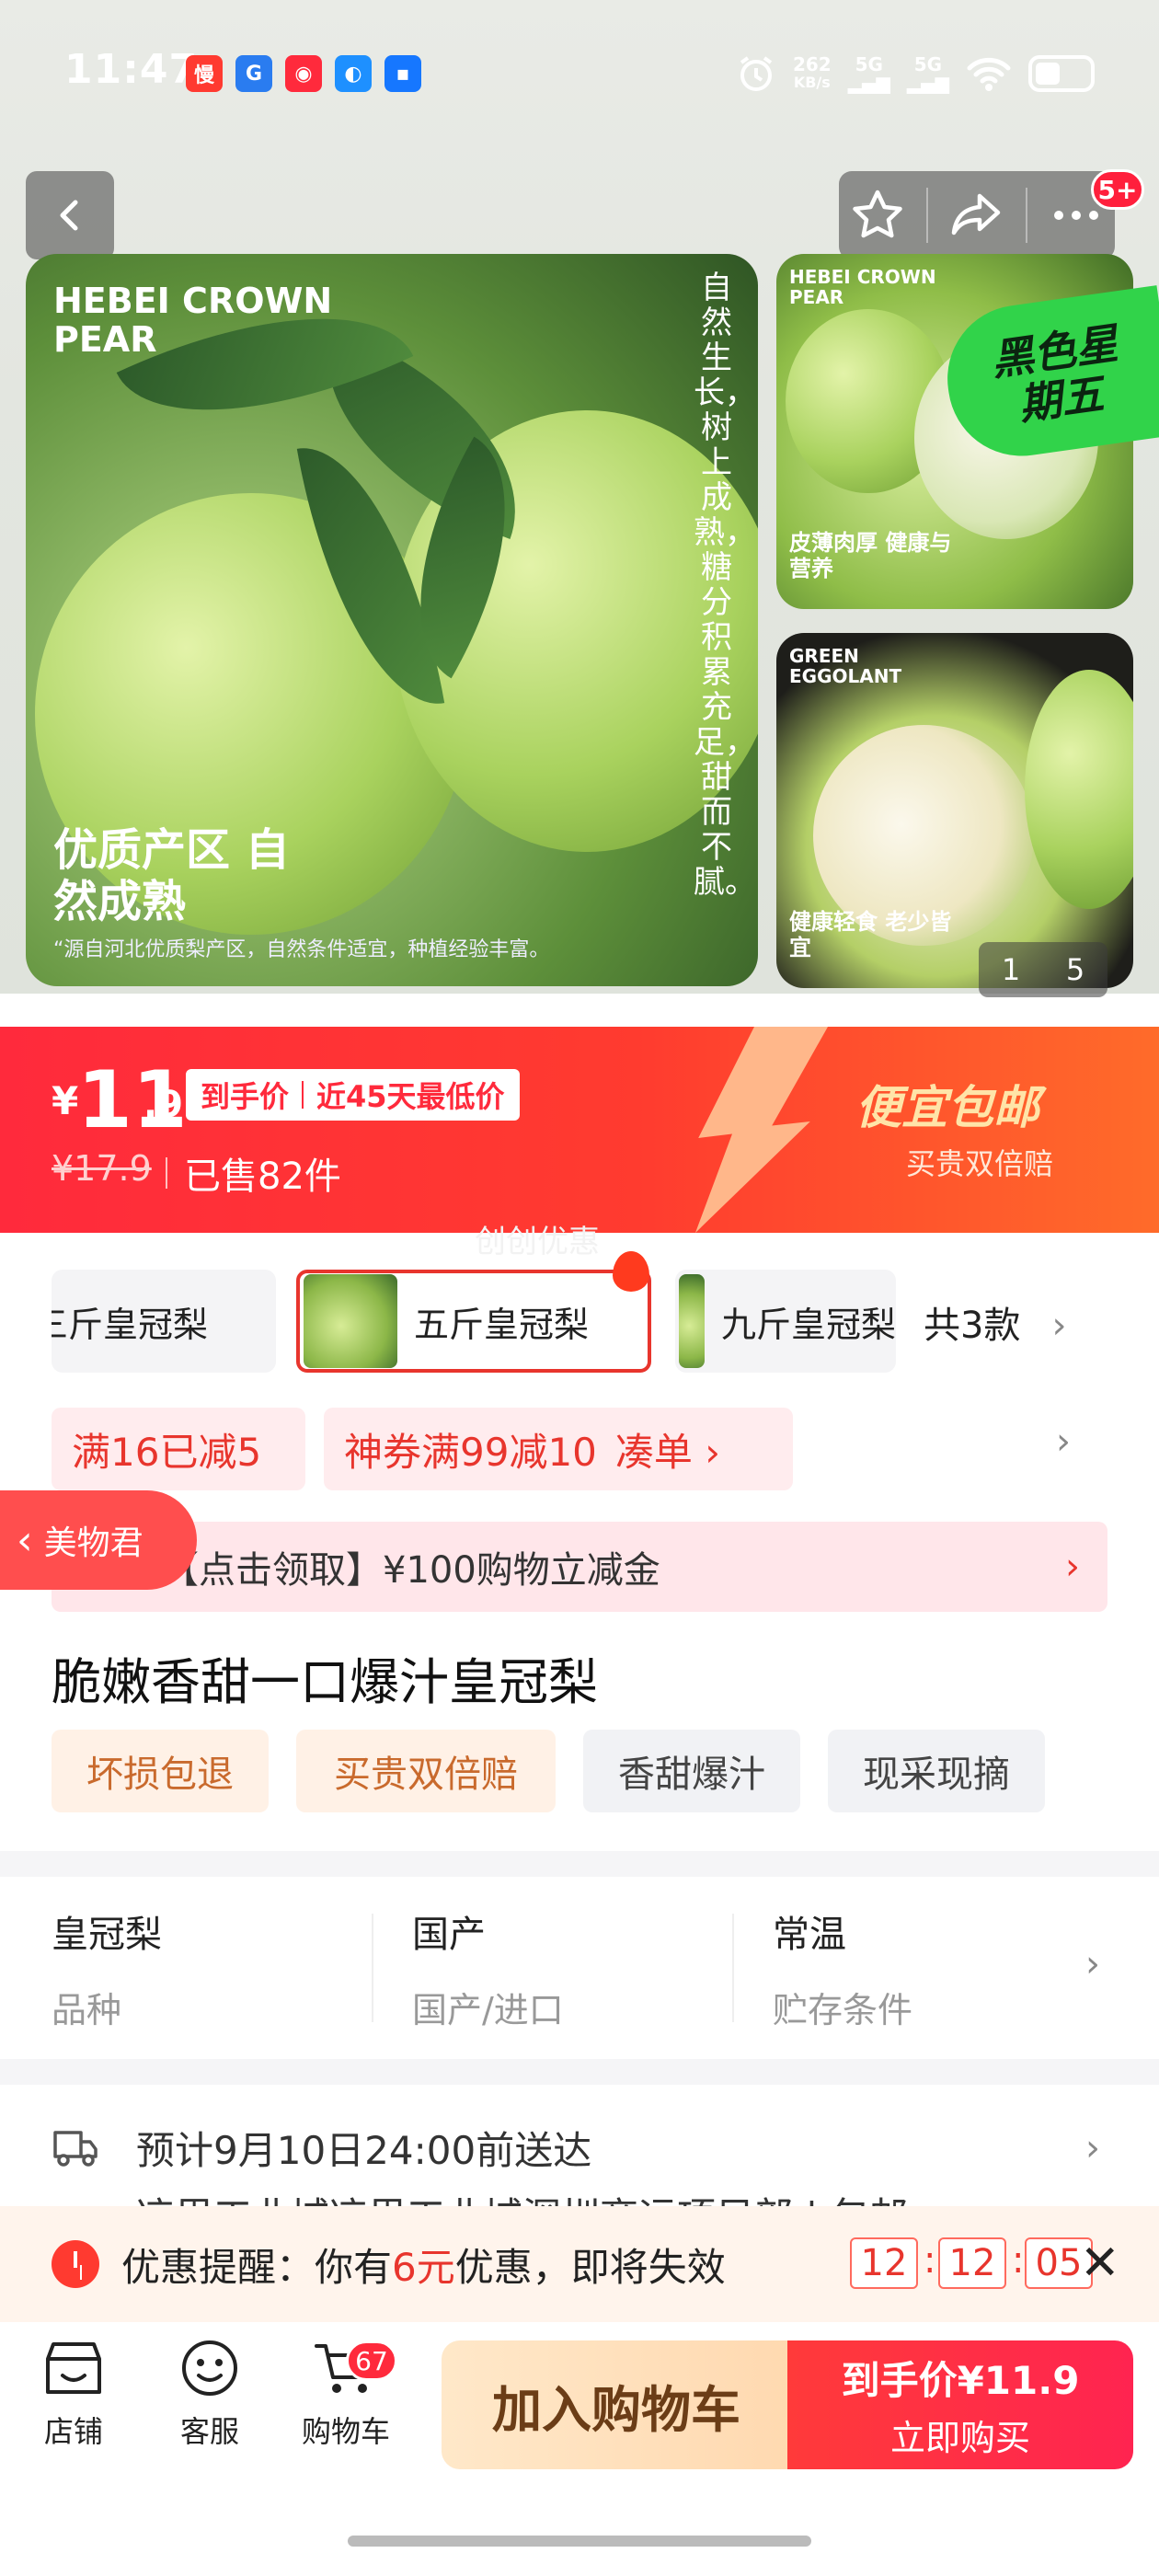 The height and width of the screenshot is (2576, 1159). I want to click on spec-origin: 国产 国产/进口, so click(488, 1968).